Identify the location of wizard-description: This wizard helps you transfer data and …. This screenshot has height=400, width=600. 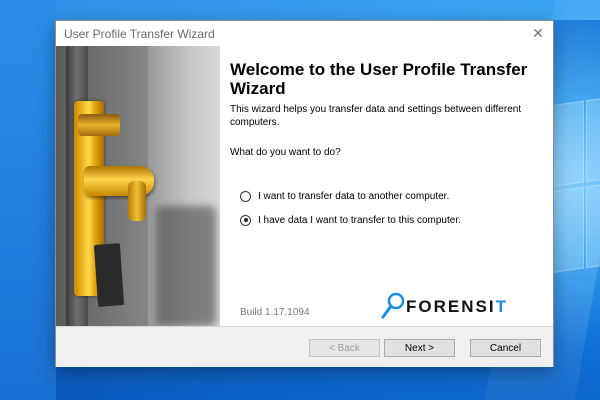
(376, 116).